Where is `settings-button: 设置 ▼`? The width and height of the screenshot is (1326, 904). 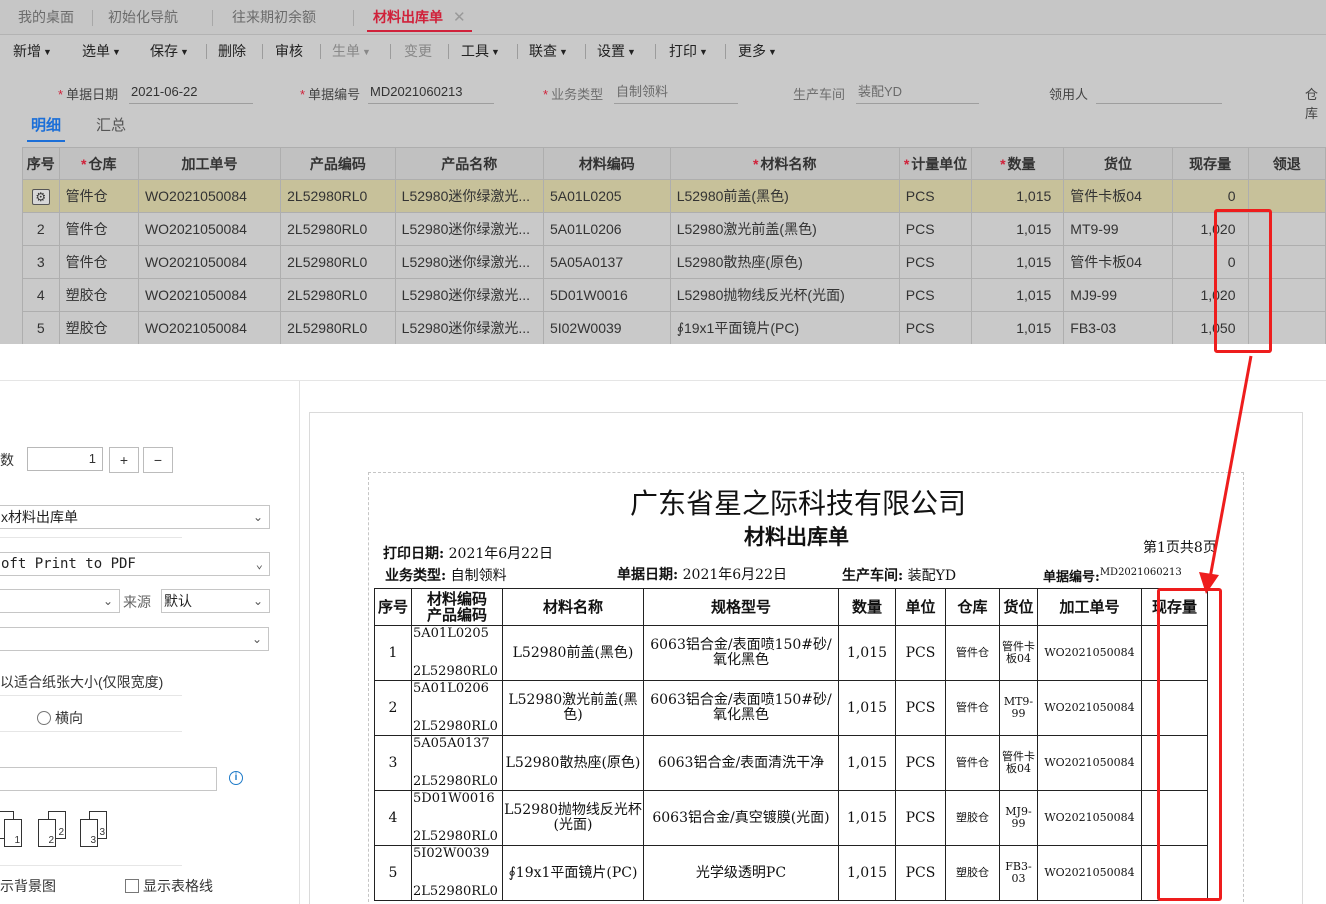
settings-button: 设置 ▼ is located at coordinates (616, 51).